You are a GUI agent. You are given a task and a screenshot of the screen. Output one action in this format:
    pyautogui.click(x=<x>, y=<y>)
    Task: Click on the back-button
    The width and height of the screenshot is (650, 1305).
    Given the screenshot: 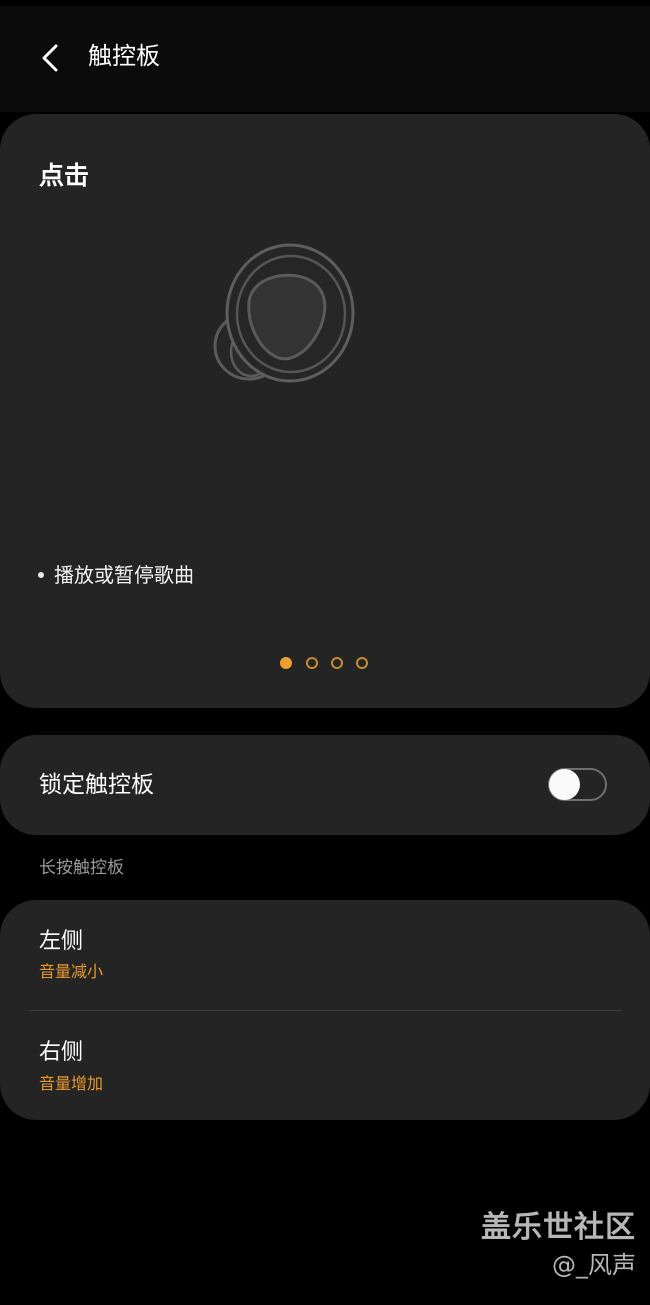 What is the action you would take?
    pyautogui.click(x=50, y=58)
    